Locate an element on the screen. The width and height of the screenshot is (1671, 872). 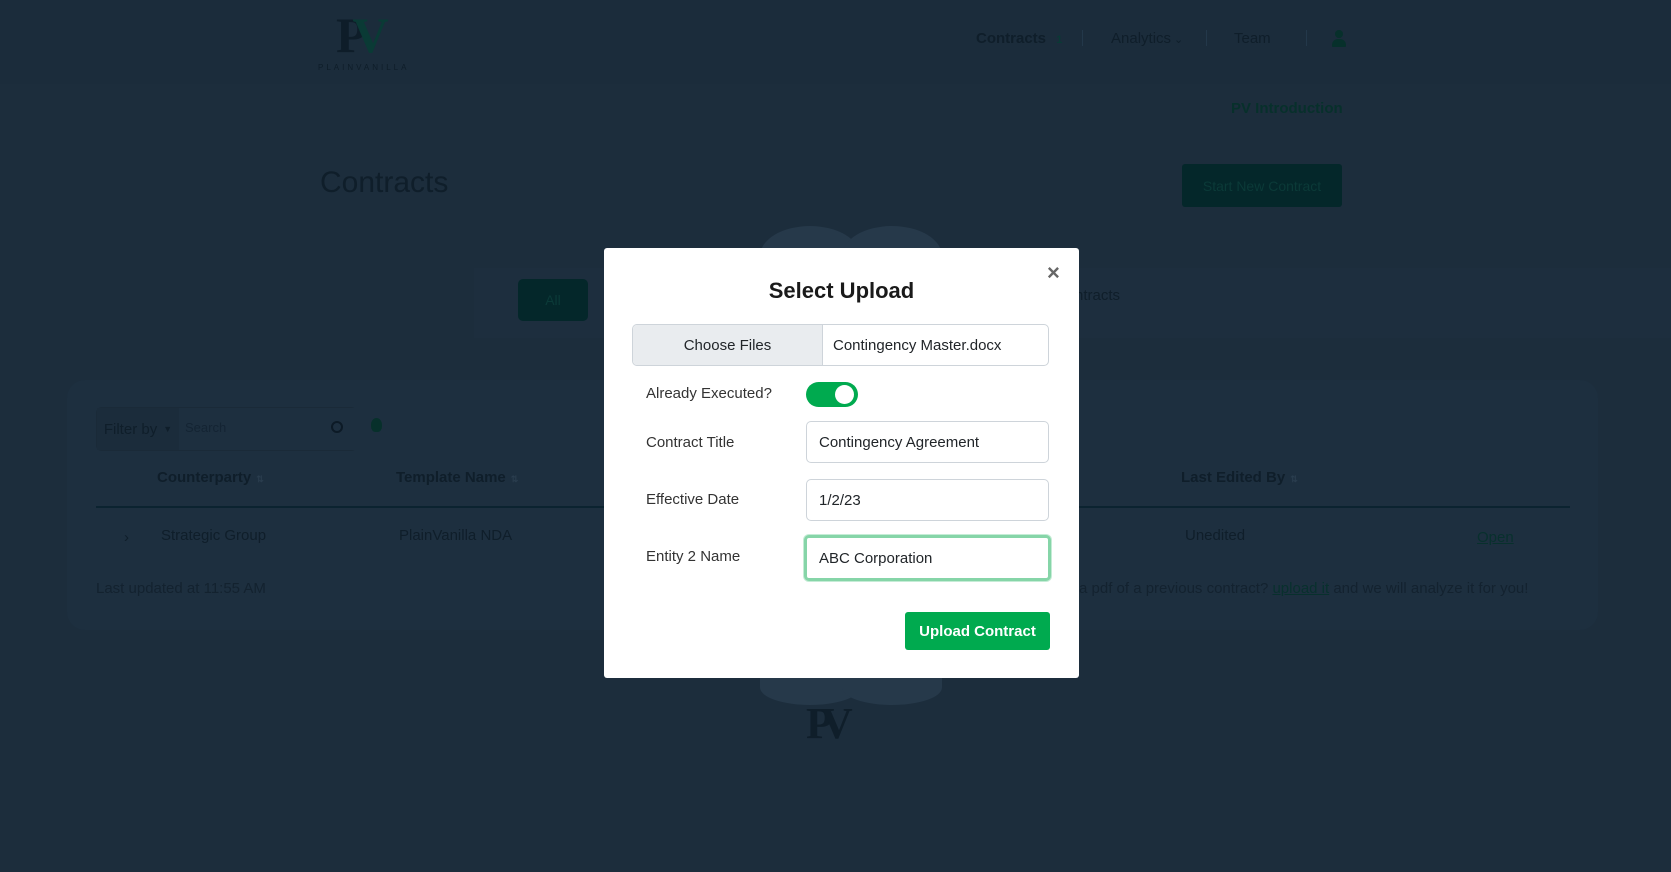
cell-counterparty: Strategic Group is located at coordinates (214, 535).